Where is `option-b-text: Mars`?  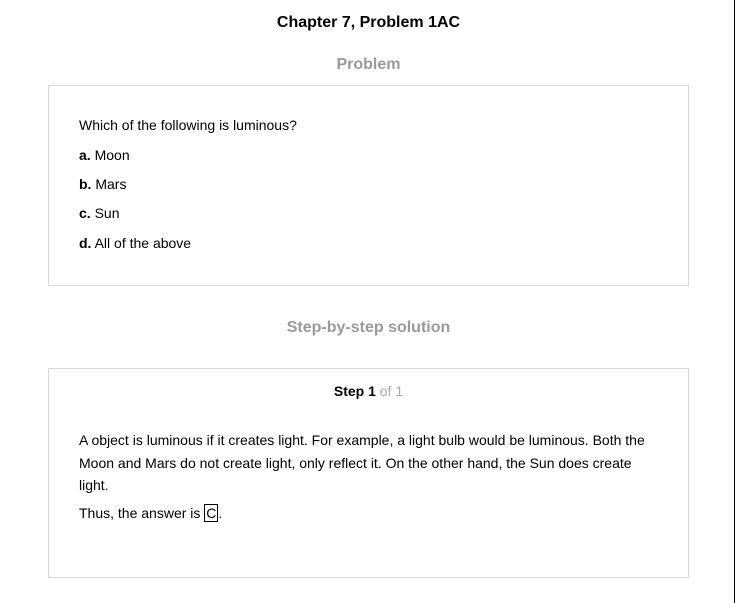 option-b-text: Mars is located at coordinates (111, 184).